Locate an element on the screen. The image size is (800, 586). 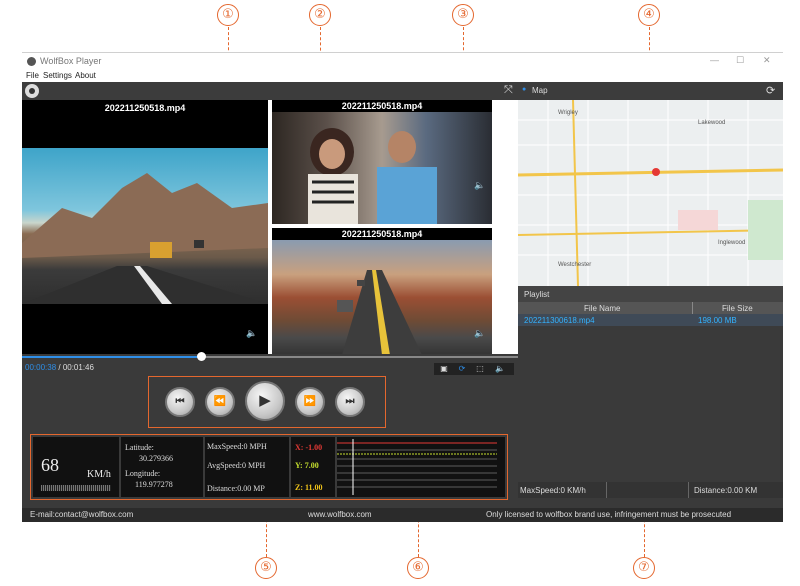
time-readout: 00:00:38 / 00:01:46 is located at coordinates (59, 367).